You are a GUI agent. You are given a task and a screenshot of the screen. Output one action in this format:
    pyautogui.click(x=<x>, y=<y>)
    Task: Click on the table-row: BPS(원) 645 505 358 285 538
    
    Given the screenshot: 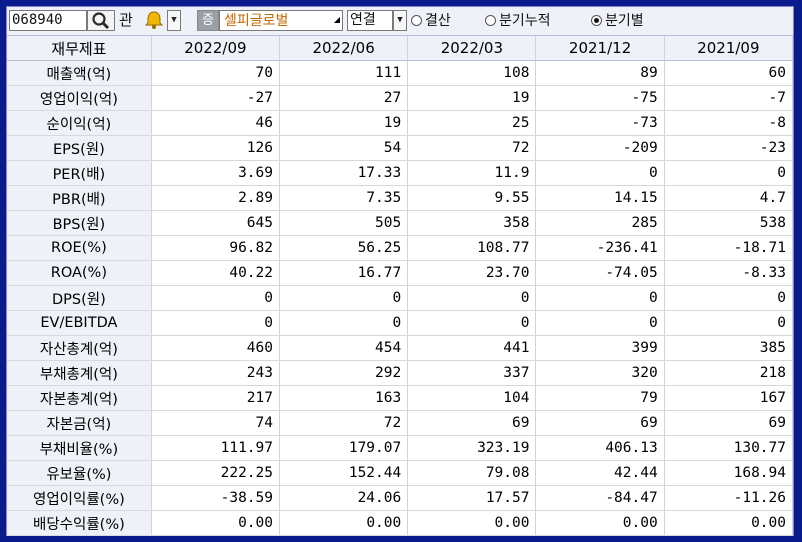 What is the action you would take?
    pyautogui.click(x=400, y=223)
    